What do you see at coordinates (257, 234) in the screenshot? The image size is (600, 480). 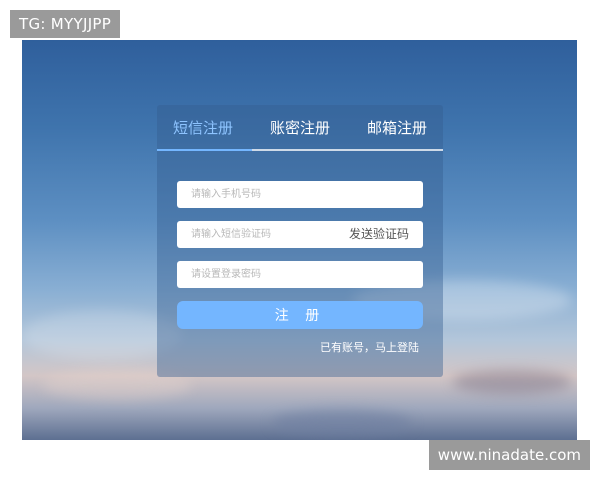 I see `sms-code-input` at bounding box center [257, 234].